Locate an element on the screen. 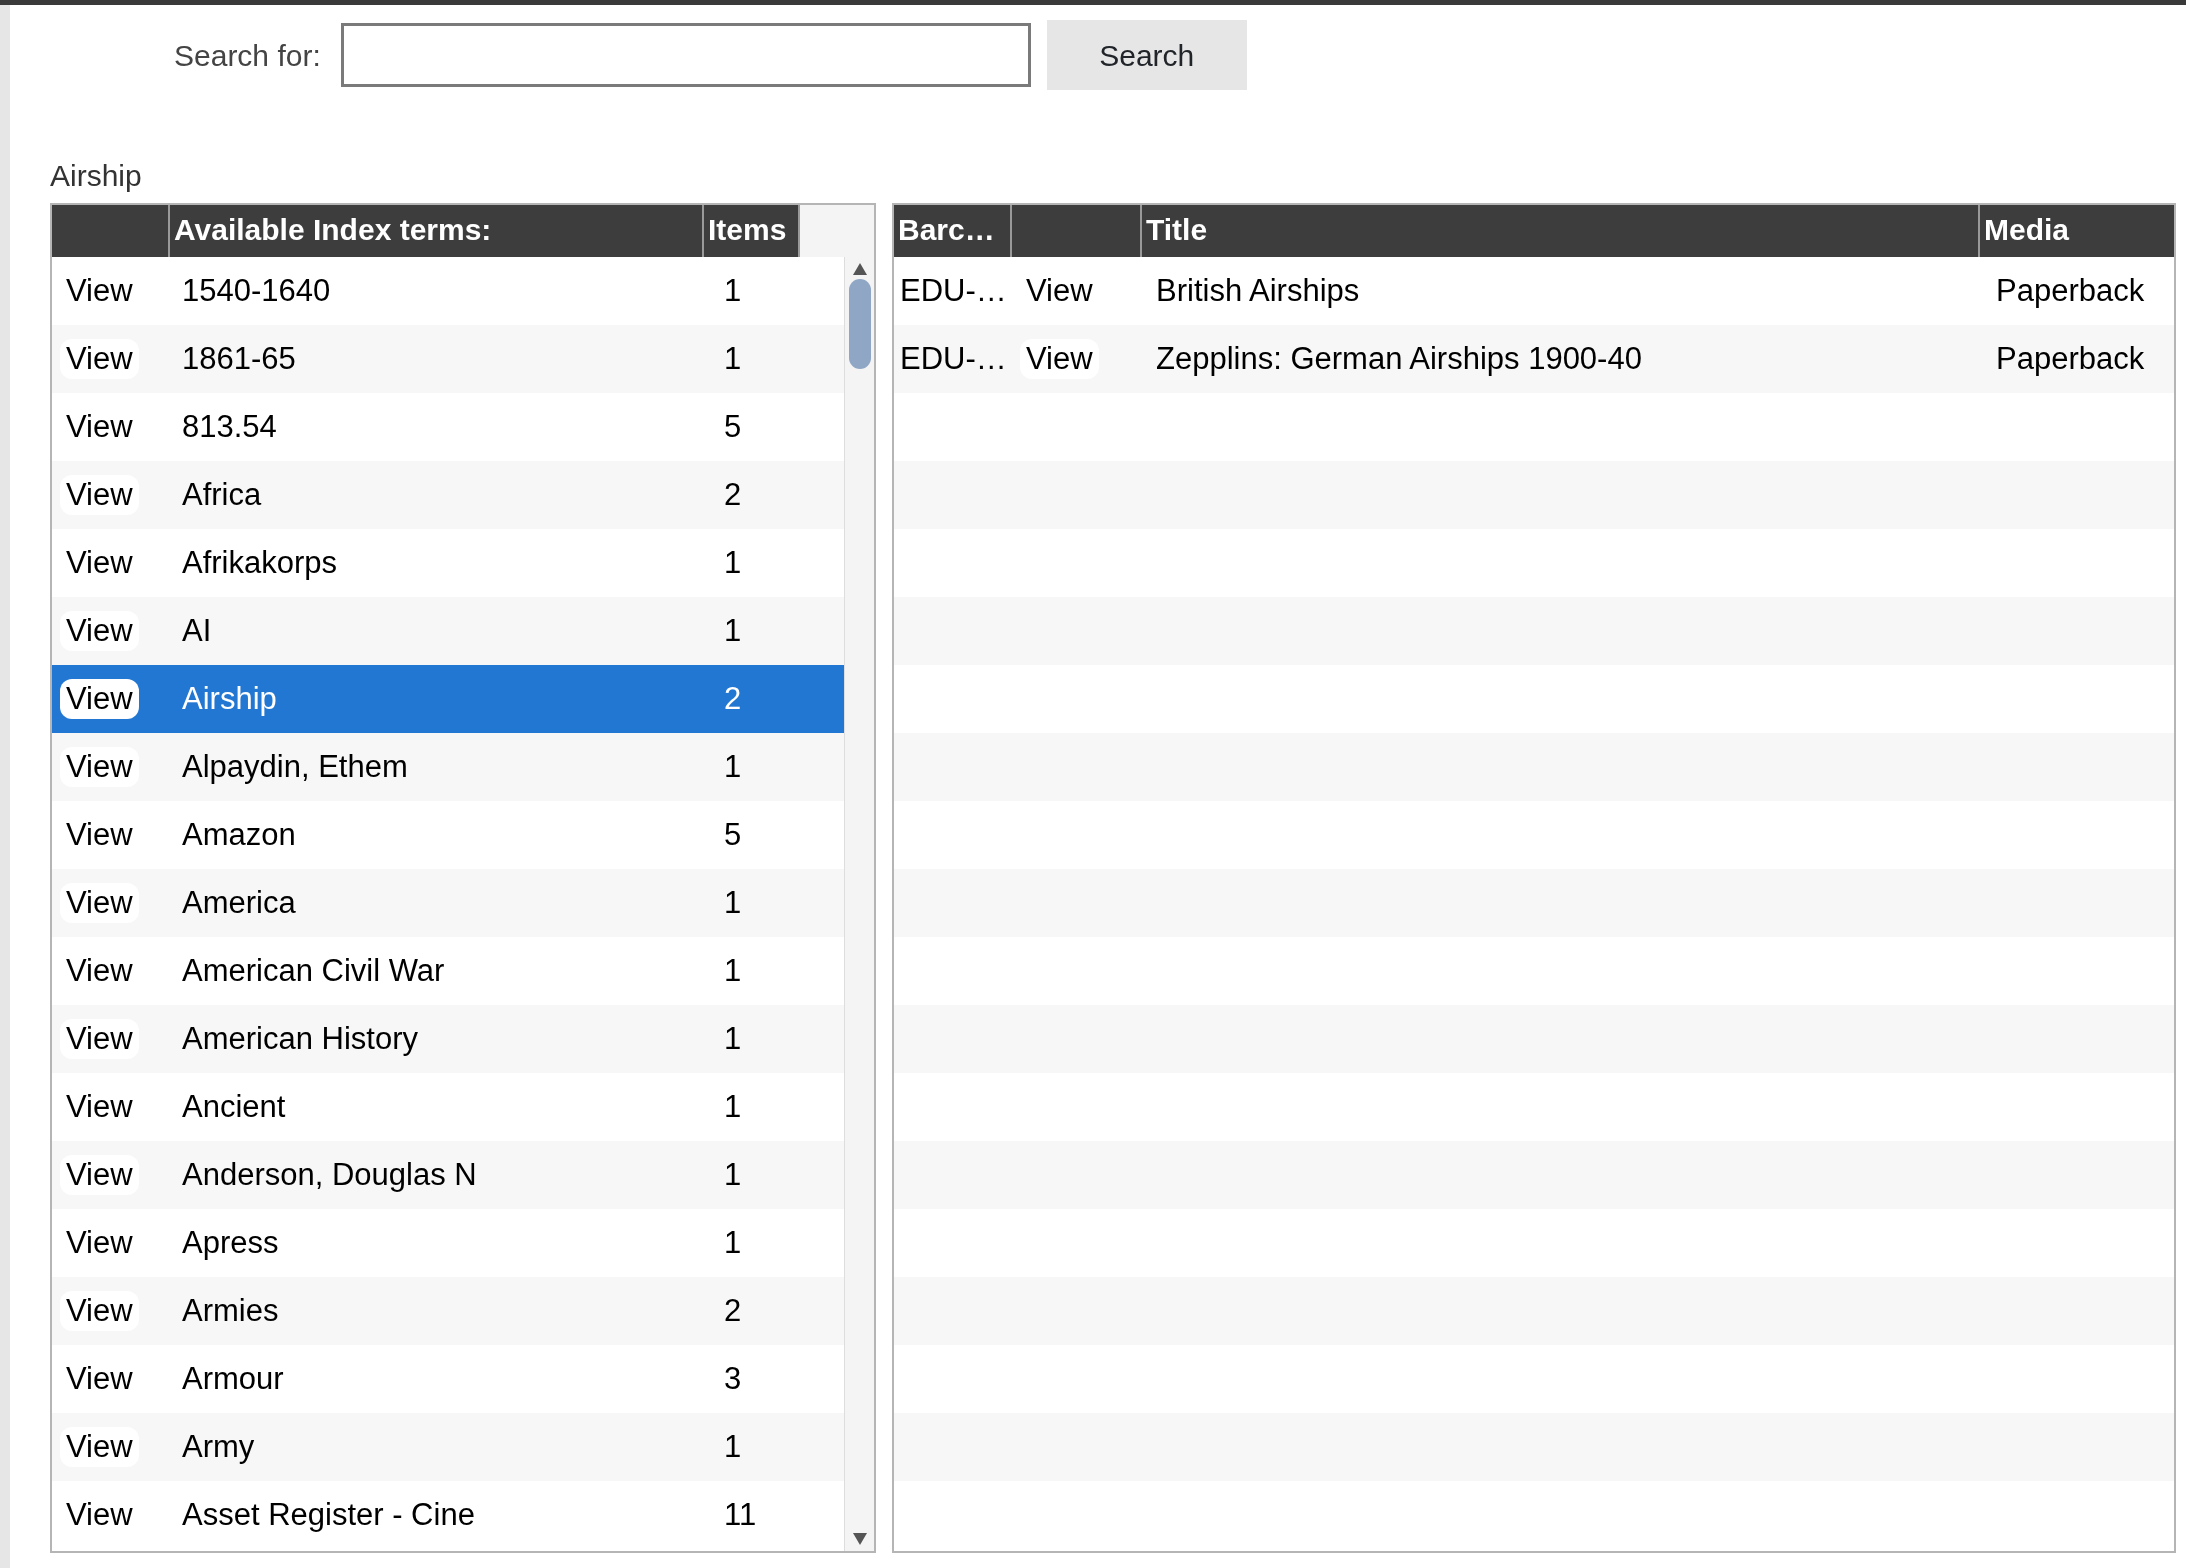  column-header: Available Index terms: is located at coordinates (437, 231).